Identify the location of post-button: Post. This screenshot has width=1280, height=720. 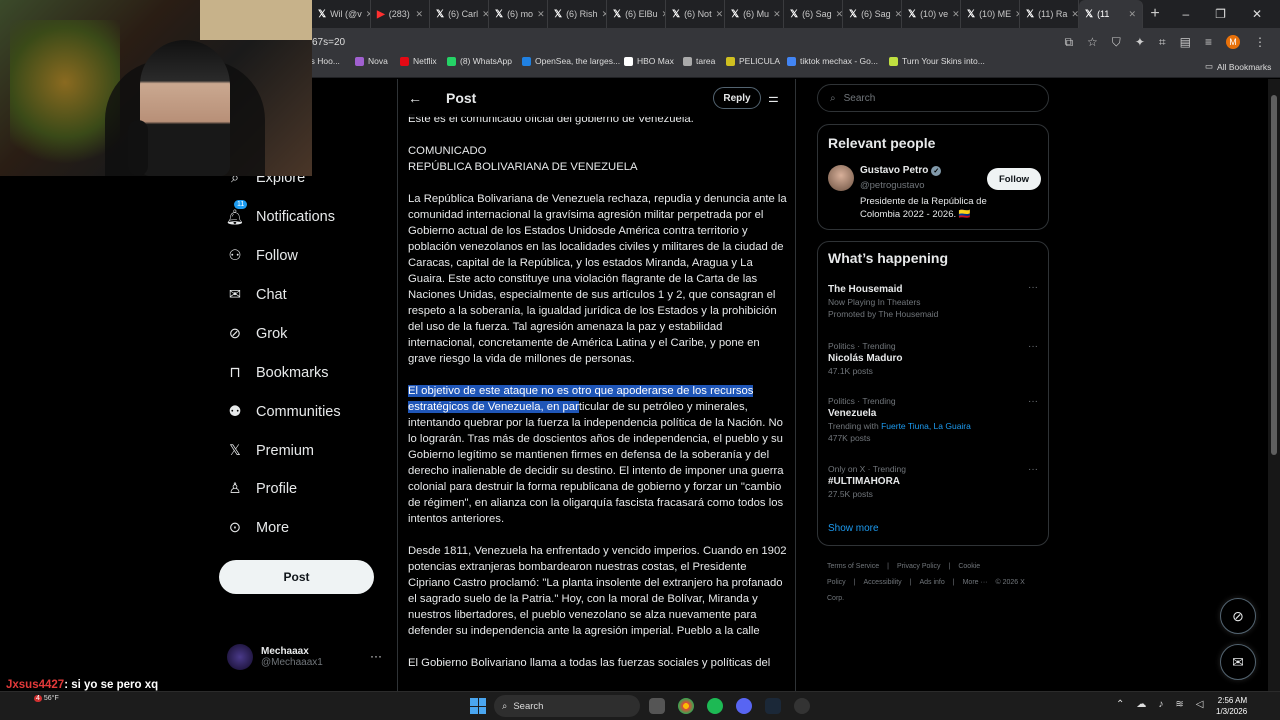
(296, 577).